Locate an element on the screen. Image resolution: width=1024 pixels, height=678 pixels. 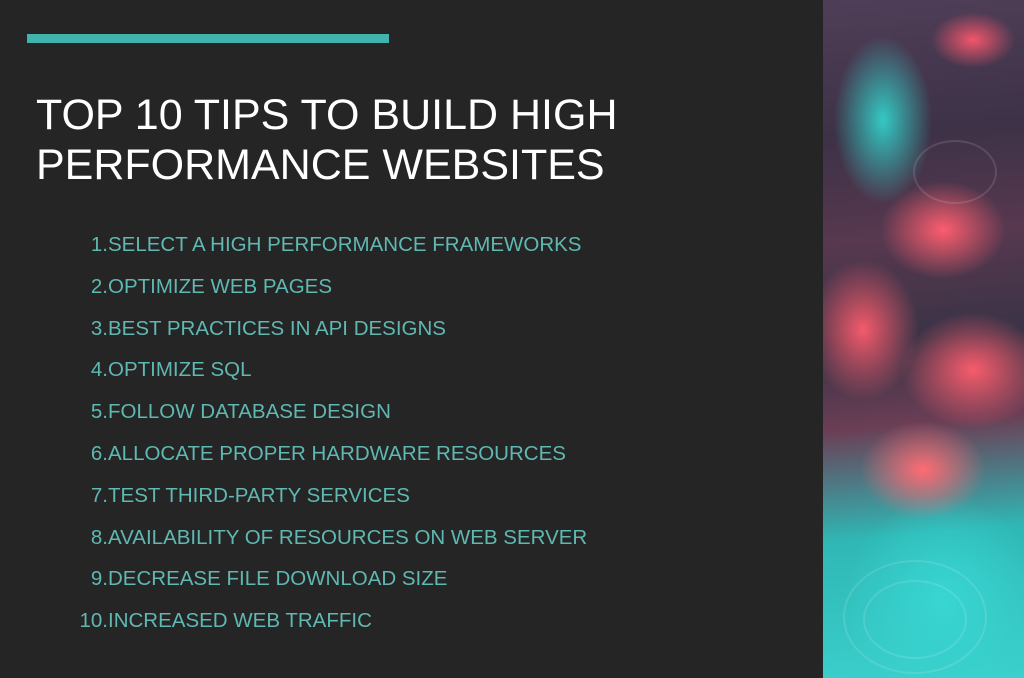
tip-item: 4. OPTIMIZE SQL is located at coordinates (160, 370).